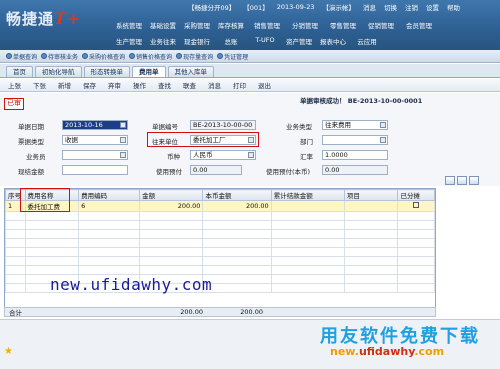  What do you see at coordinates (450, 180) in the screenshot?
I see `insert-row-icon` at bounding box center [450, 180].